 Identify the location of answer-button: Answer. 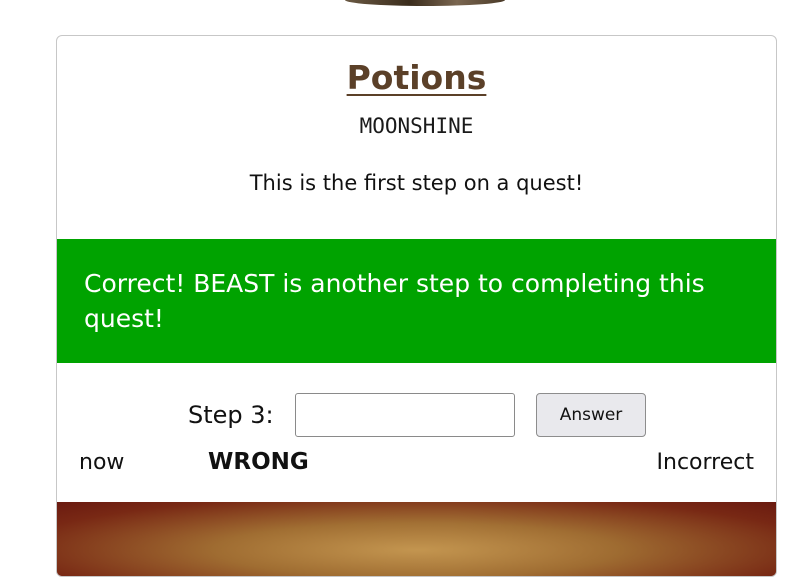
(591, 415).